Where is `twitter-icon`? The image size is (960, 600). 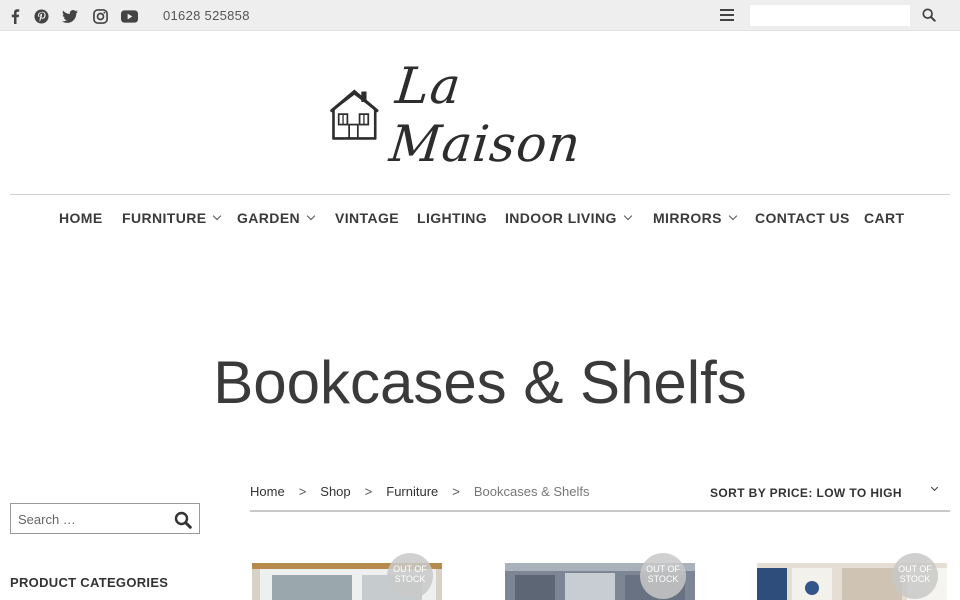 twitter-icon is located at coordinates (70, 16).